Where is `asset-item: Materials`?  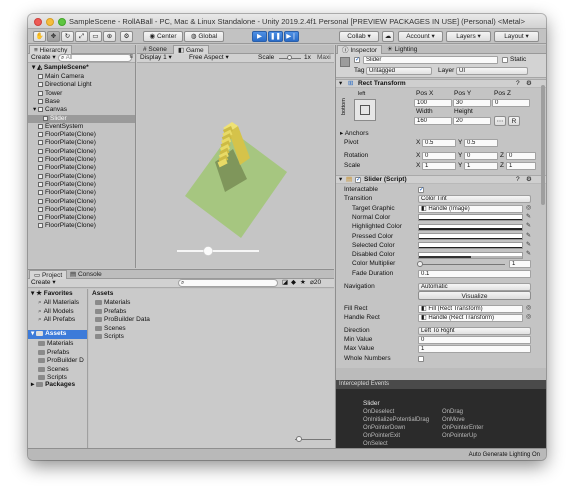
asset-item: Materials is located at coordinates (112, 303).